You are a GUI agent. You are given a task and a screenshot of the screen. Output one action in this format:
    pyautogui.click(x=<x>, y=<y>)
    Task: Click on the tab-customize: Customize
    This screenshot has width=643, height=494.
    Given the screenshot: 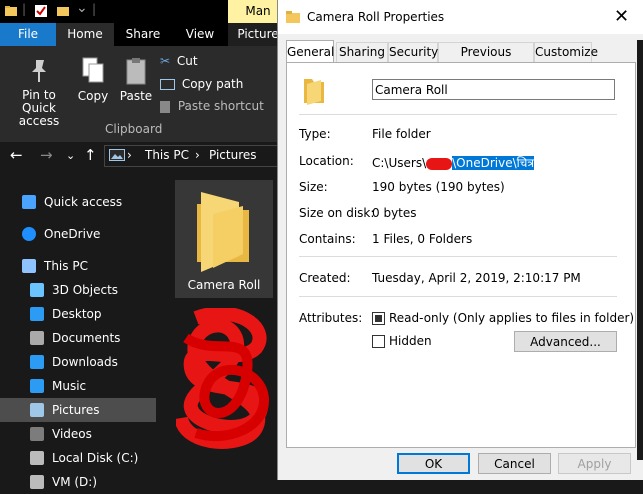 What is the action you would take?
    pyautogui.click(x=566, y=52)
    